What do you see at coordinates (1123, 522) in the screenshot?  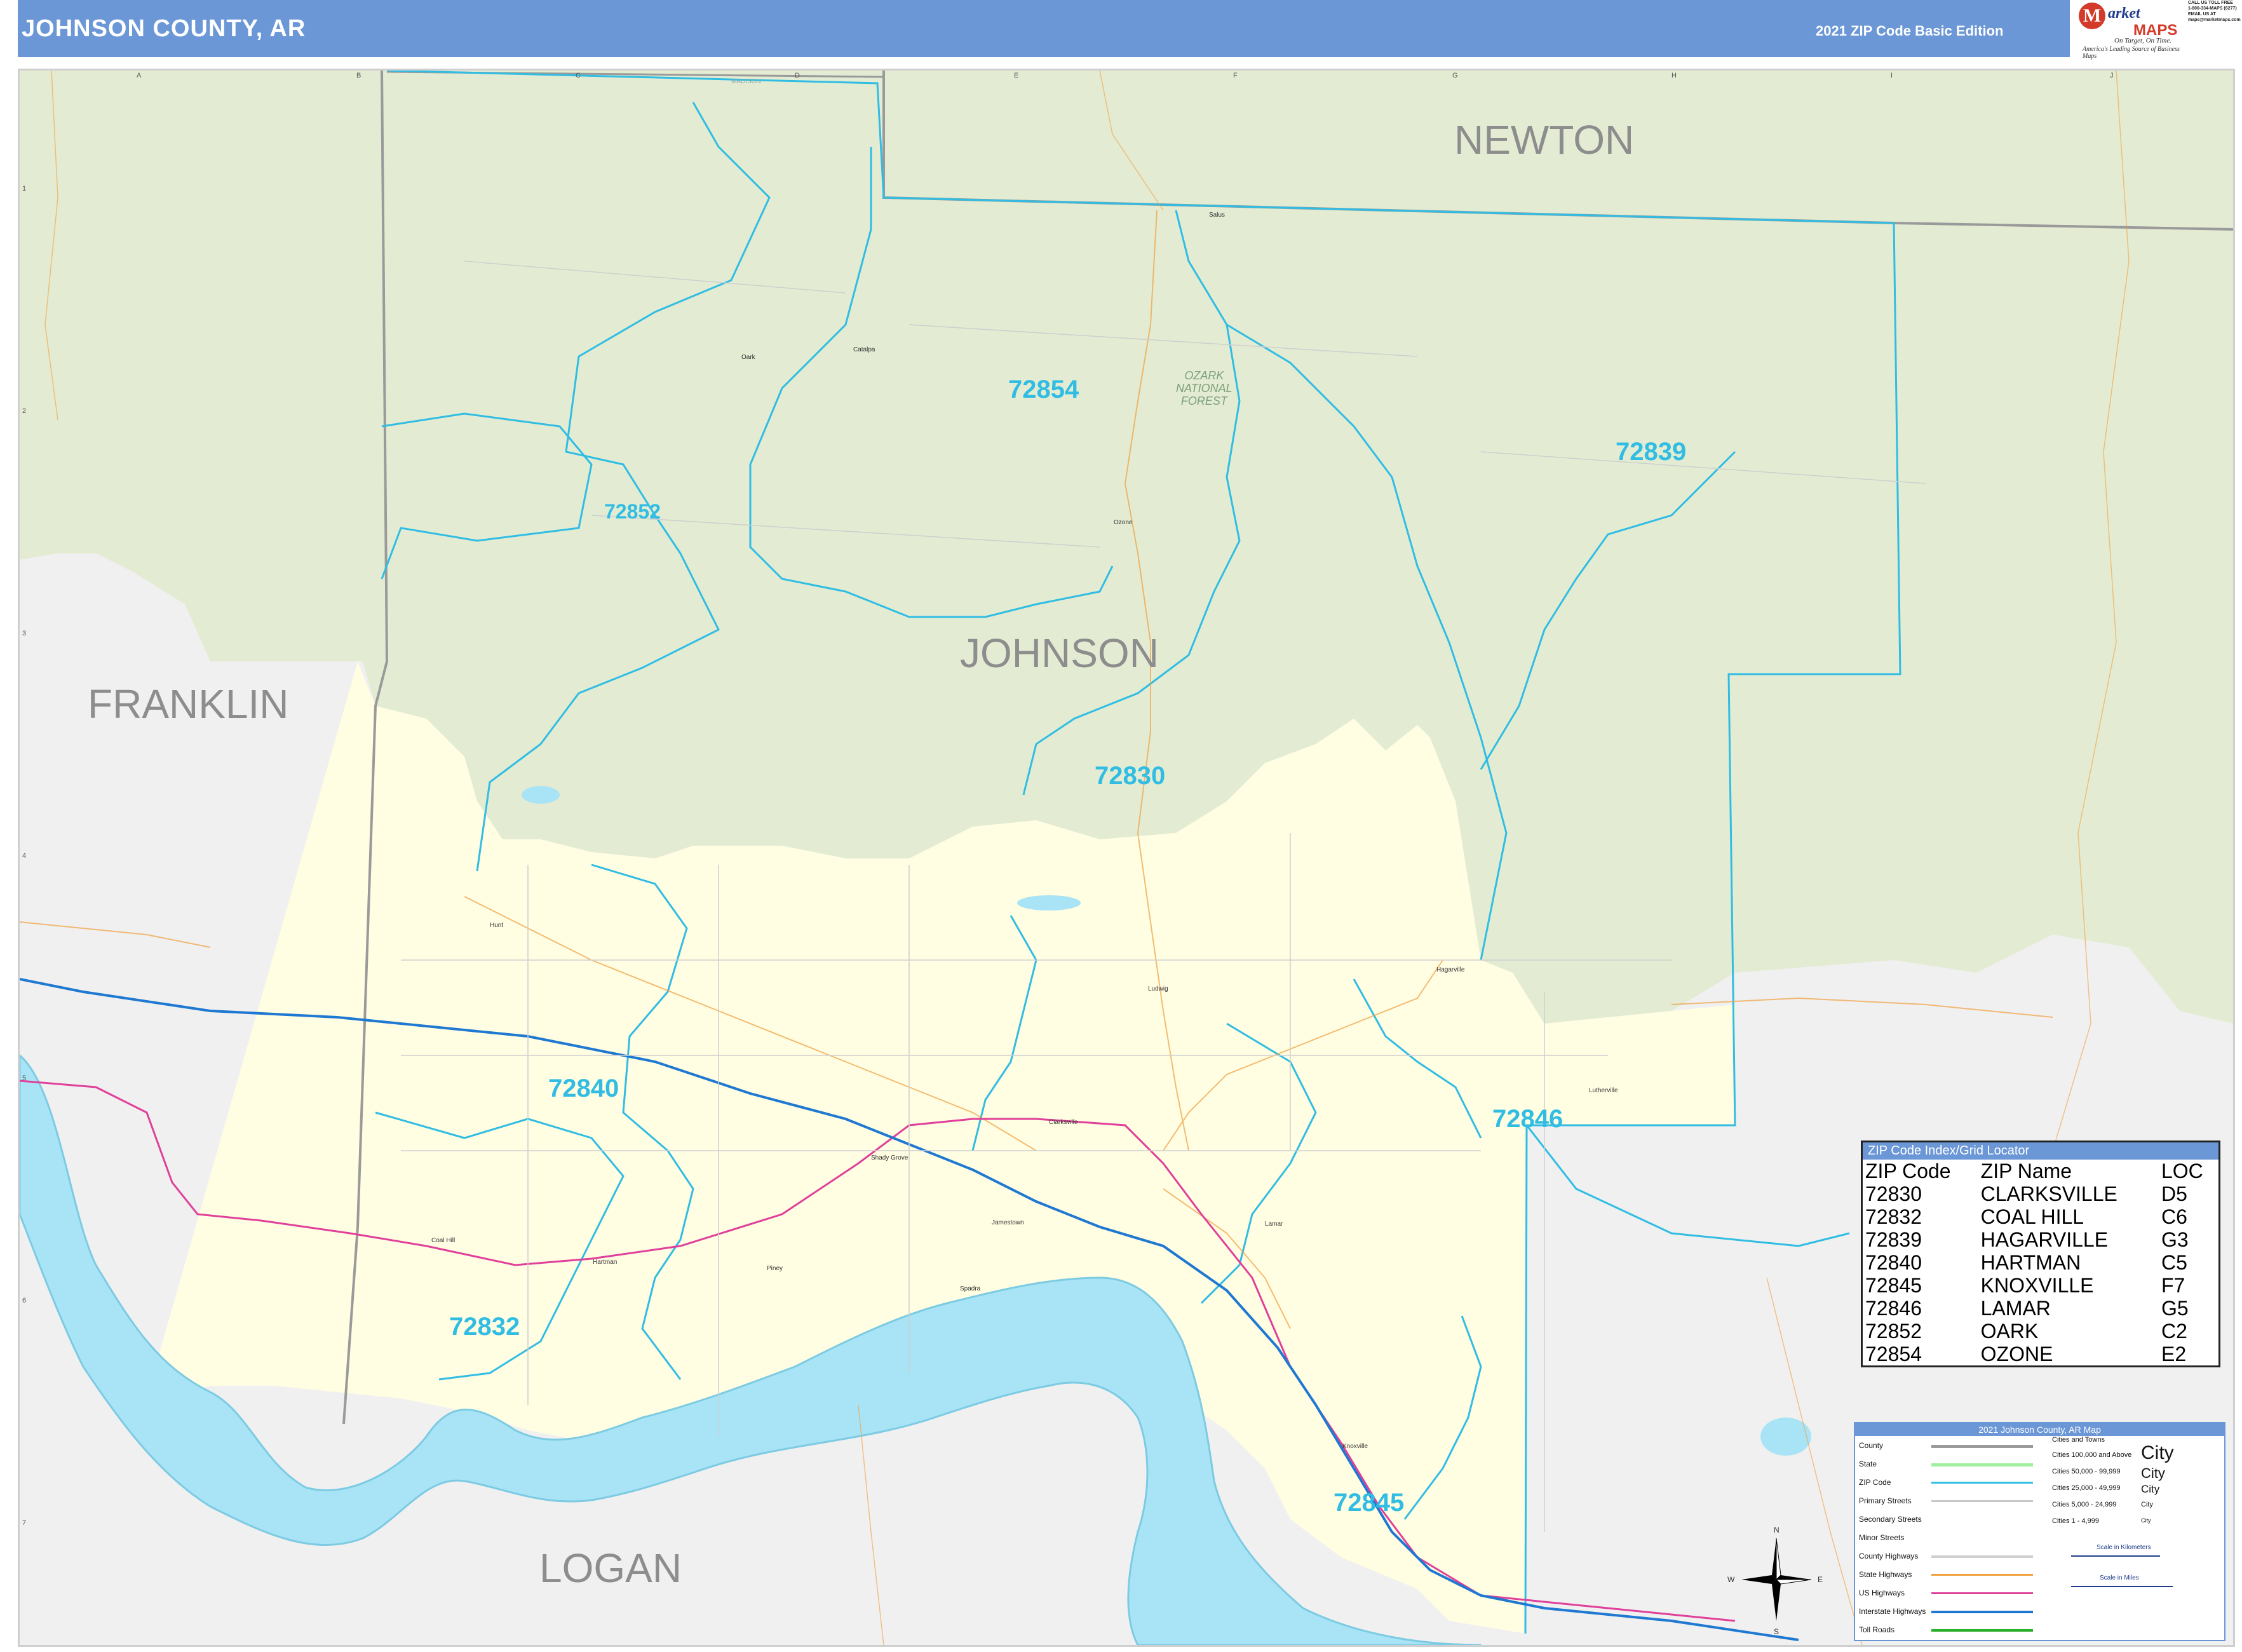 I see `place-ozone: Ozone` at bounding box center [1123, 522].